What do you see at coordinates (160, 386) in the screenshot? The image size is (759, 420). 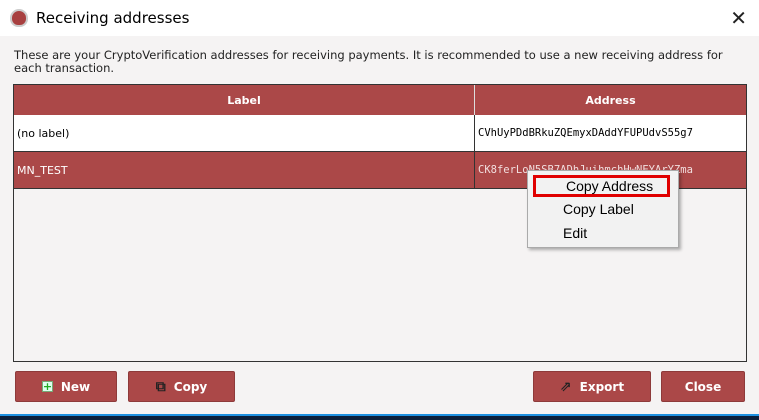 I see `copy-icon: ⧉` at bounding box center [160, 386].